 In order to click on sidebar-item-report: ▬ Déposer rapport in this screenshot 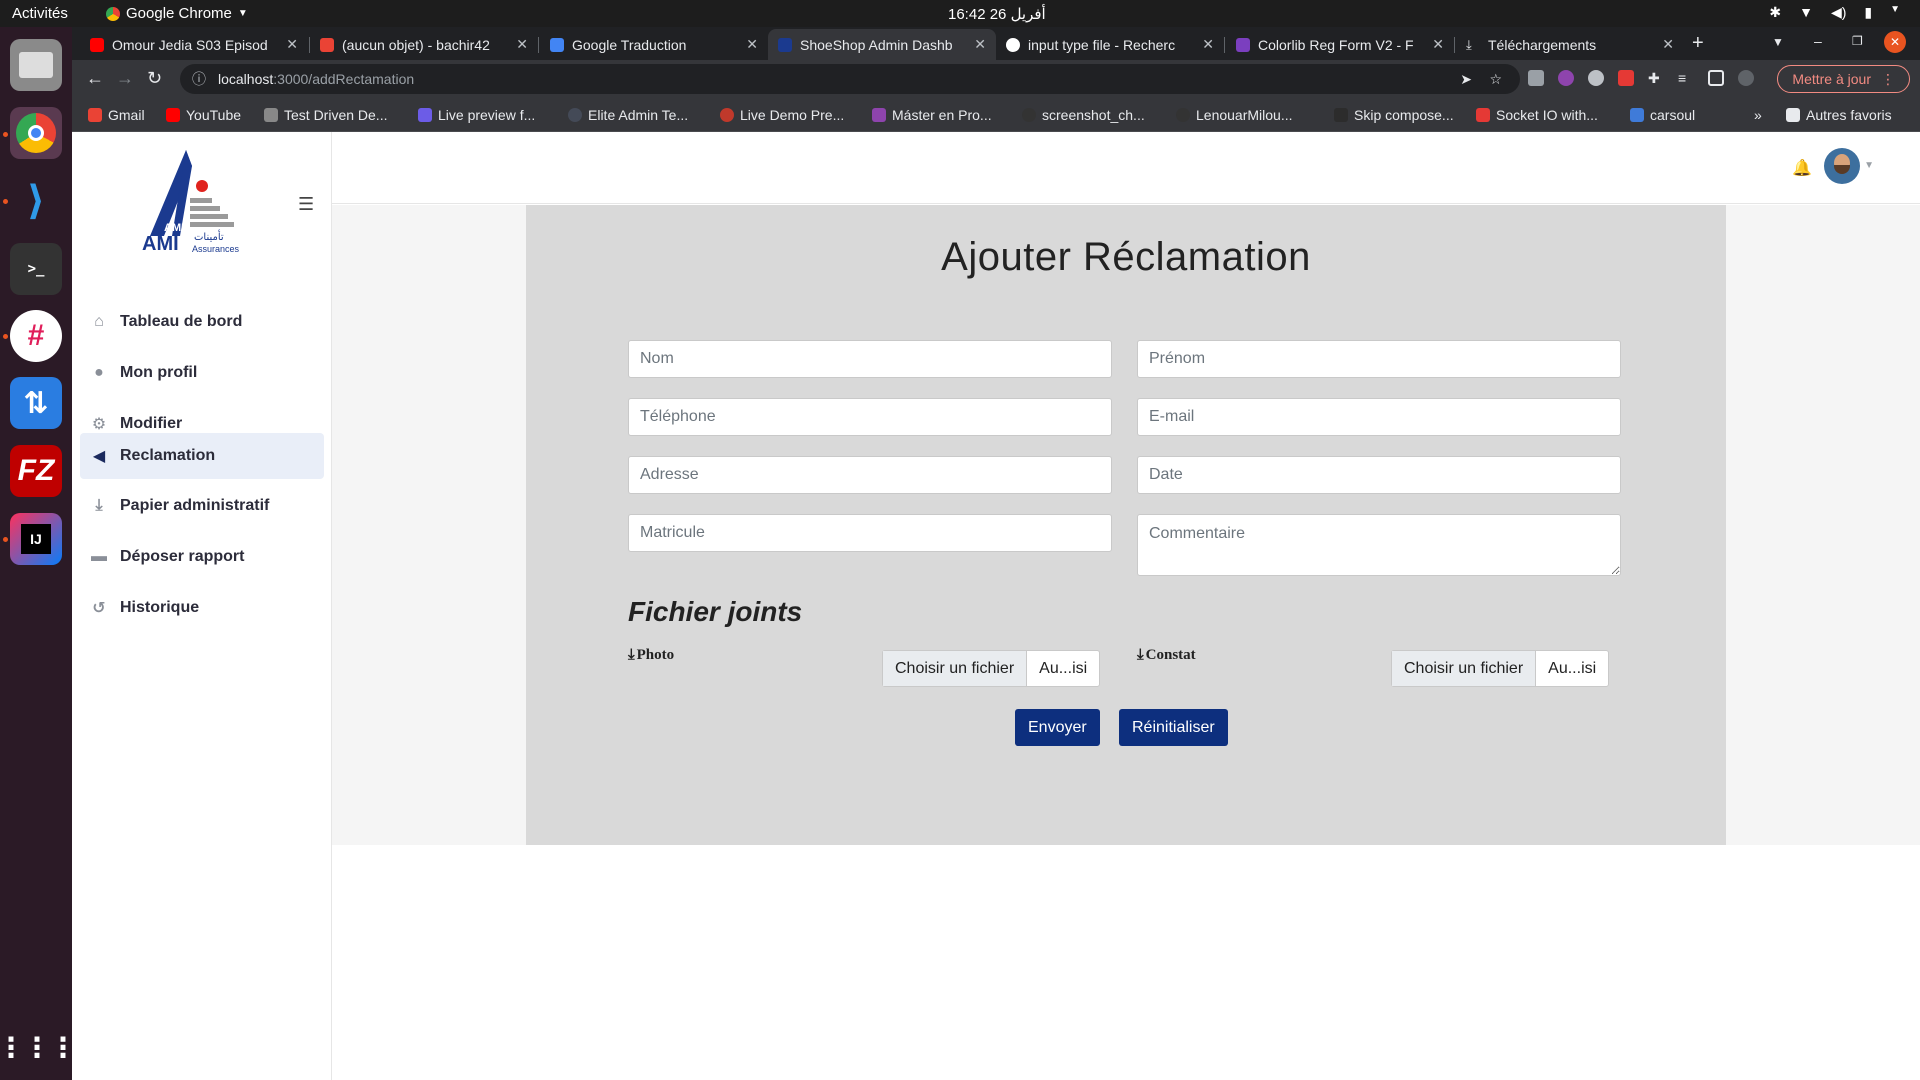, I will do `click(202, 557)`.